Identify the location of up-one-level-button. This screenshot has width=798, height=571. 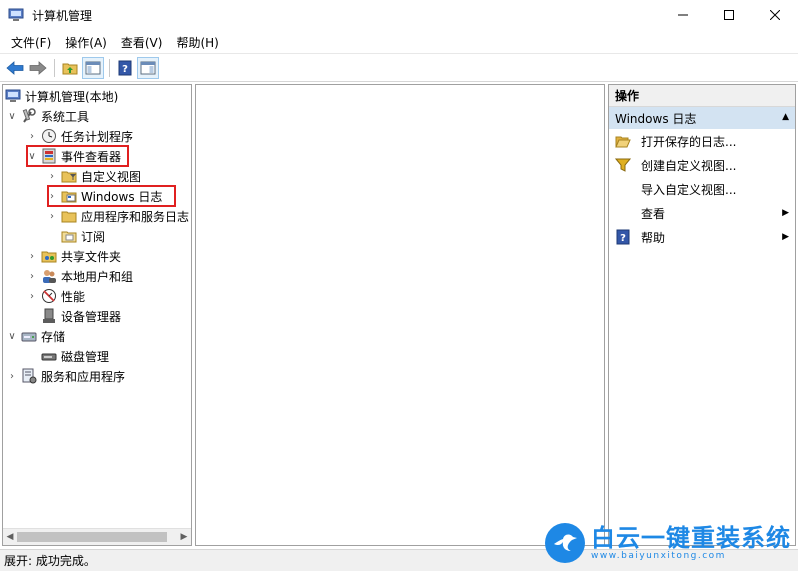
(70, 68).